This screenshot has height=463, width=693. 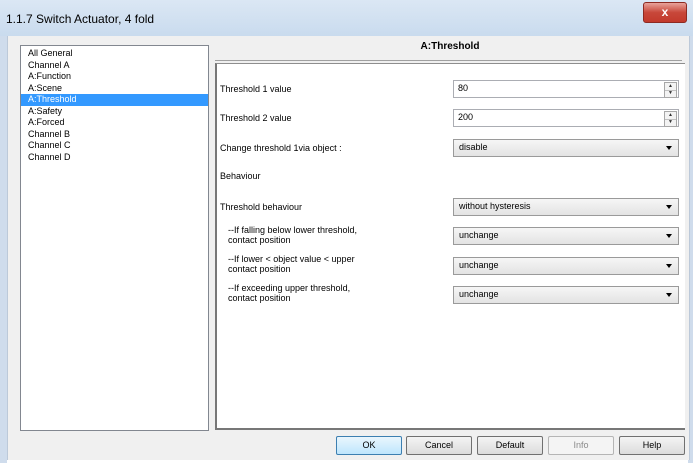 I want to click on nav-item-channel-d: Channel D, so click(x=114, y=158).